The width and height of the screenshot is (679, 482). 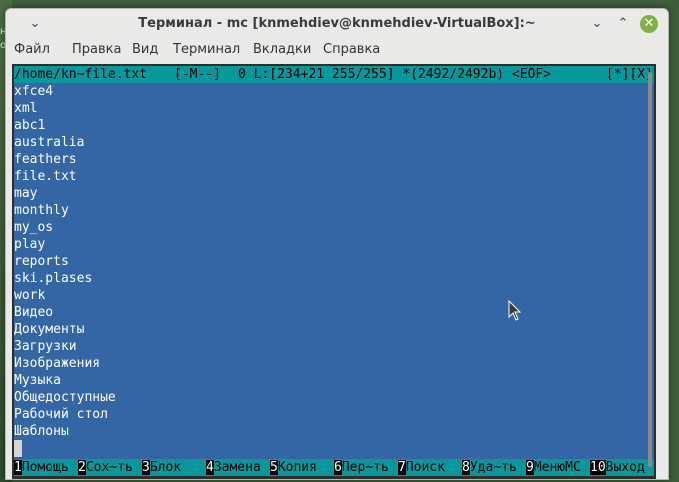 I want to click on terminal-scrollbar, so click(x=650, y=270).